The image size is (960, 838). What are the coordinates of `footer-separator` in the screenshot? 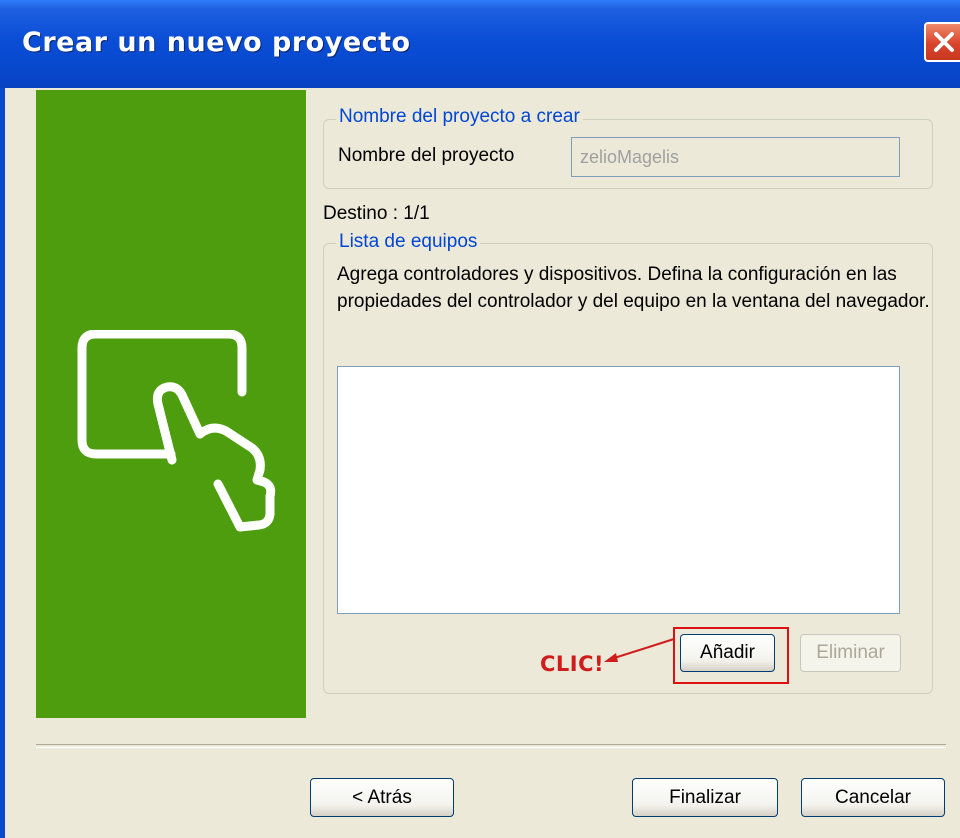 It's located at (491, 746).